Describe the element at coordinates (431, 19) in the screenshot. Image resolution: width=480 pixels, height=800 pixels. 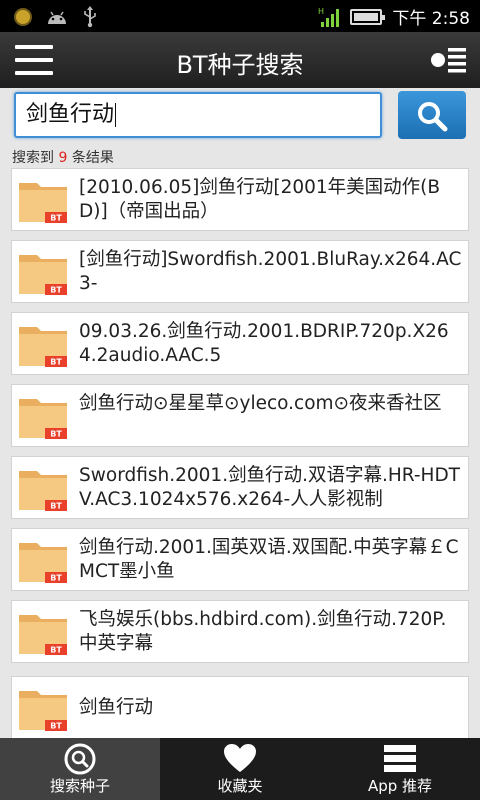
I see `status-time: 下午 2:58` at that location.